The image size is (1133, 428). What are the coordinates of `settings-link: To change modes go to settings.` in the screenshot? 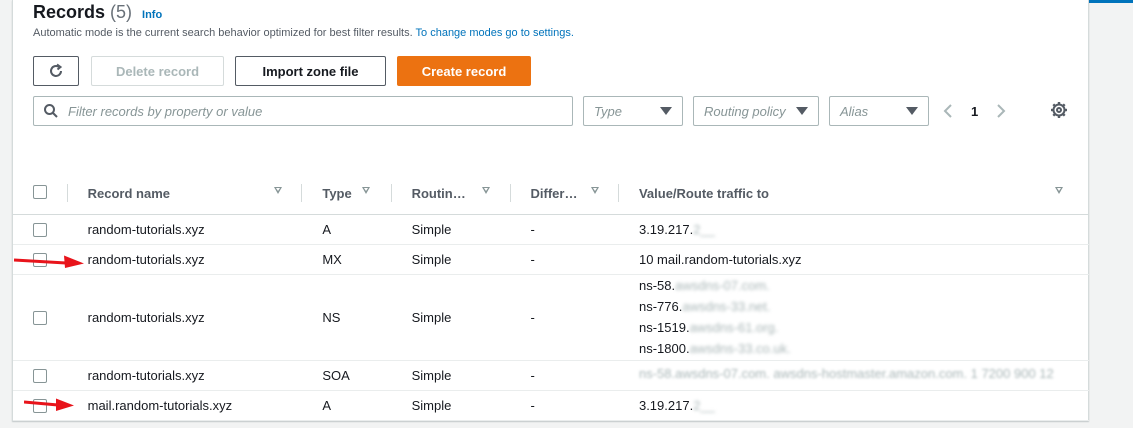 It's located at (495, 33).